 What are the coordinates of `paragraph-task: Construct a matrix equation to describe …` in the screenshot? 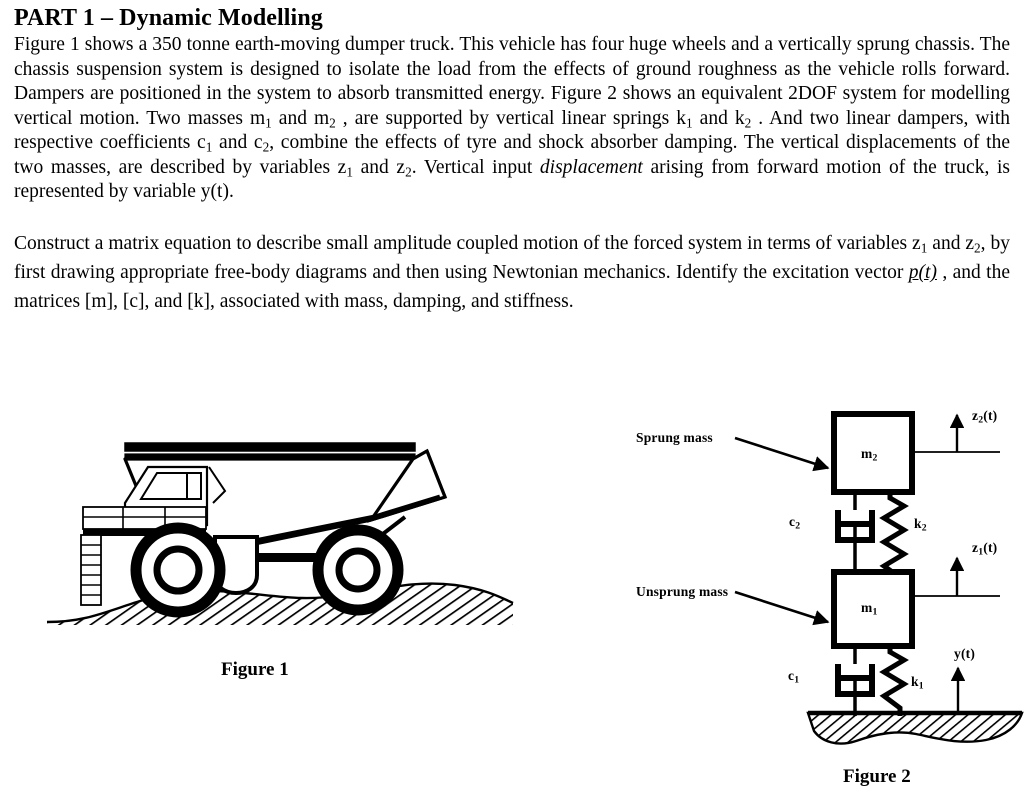 It's located at (512, 273).